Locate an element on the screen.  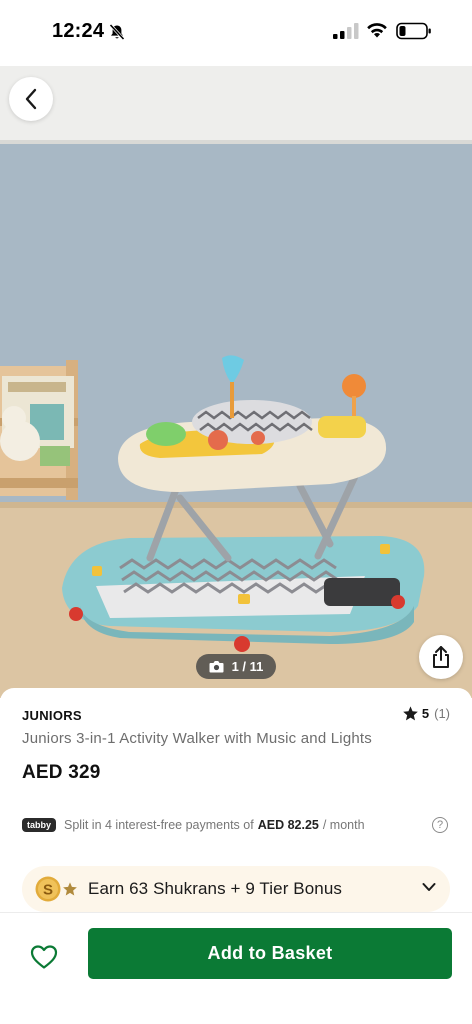
share-button is located at coordinates (441, 657).